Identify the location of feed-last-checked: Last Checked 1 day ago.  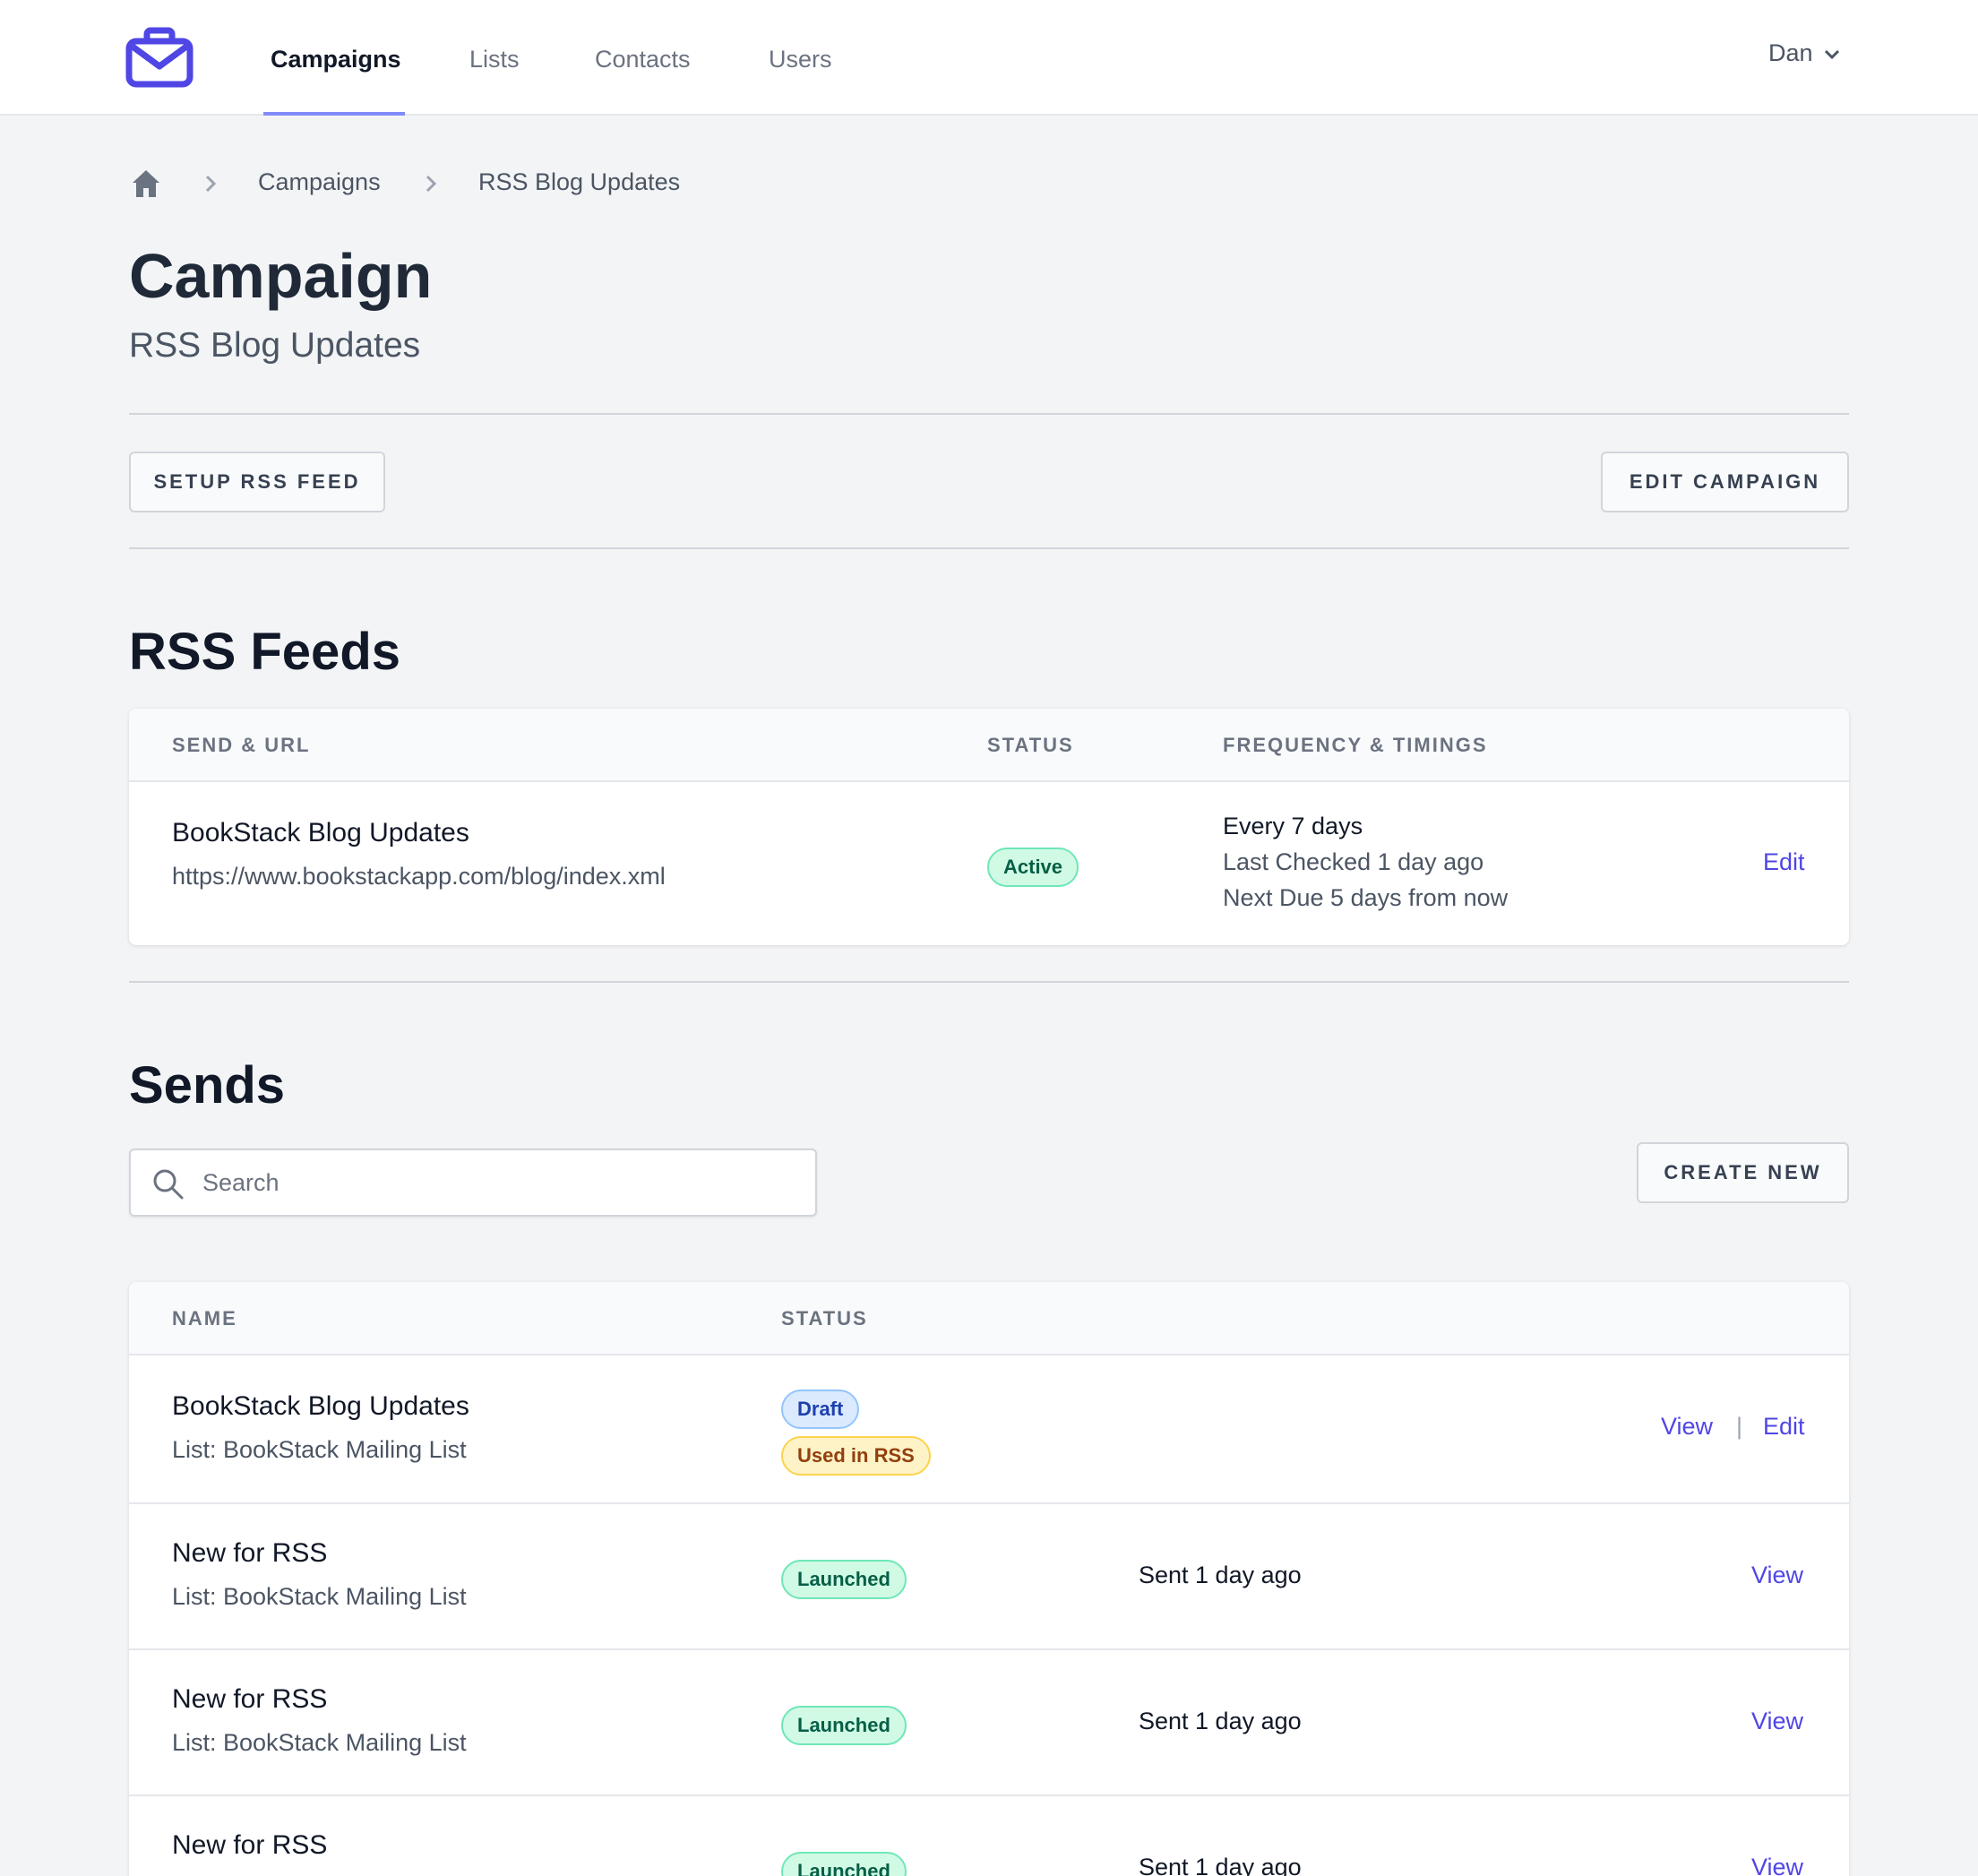
(1353, 861).